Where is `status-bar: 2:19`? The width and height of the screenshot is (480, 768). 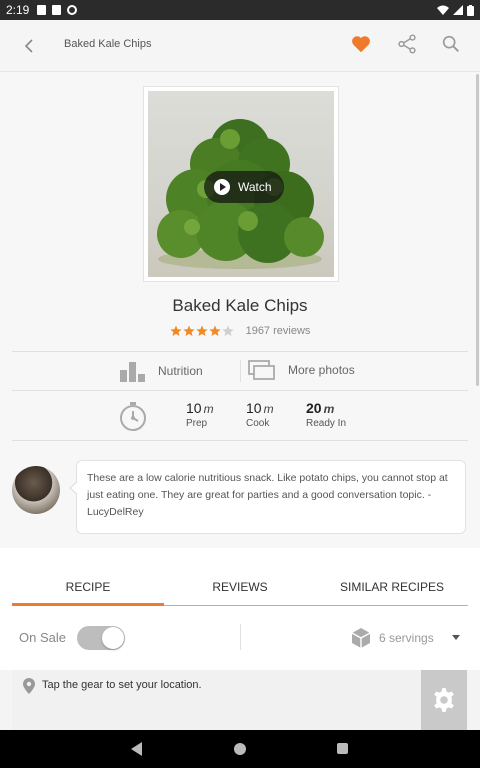
status-bar: 2:19 is located at coordinates (240, 10).